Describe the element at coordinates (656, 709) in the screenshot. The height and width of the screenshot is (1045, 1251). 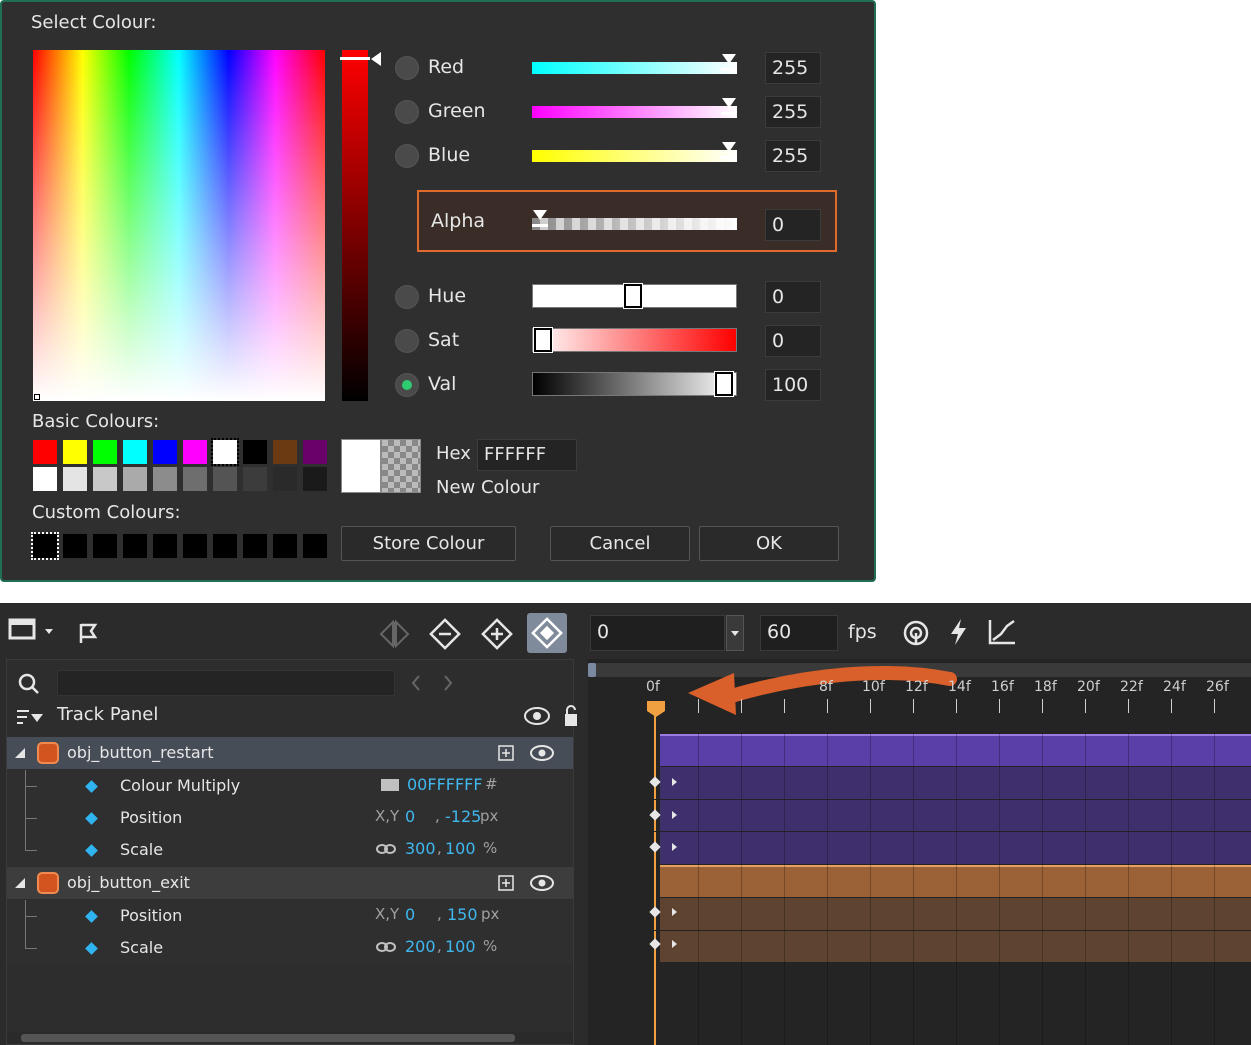
I see `playhead-head-icon` at that location.